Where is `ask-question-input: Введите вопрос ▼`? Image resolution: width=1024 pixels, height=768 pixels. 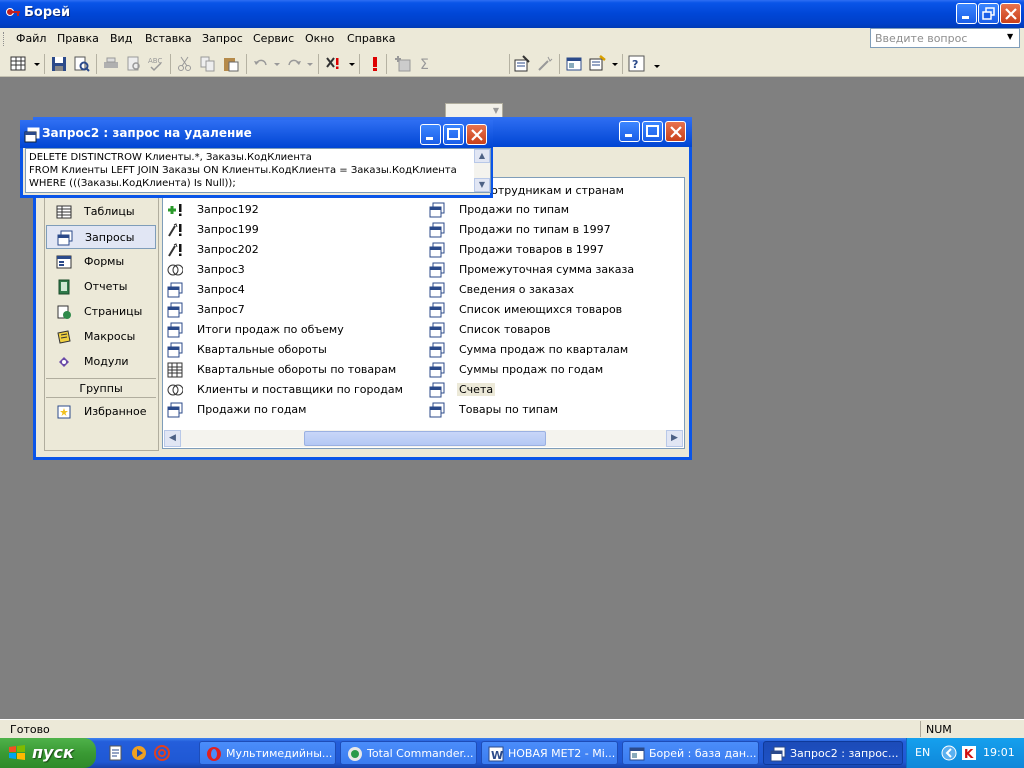
ask-question-input: Введите вопрос ▼ is located at coordinates (945, 38).